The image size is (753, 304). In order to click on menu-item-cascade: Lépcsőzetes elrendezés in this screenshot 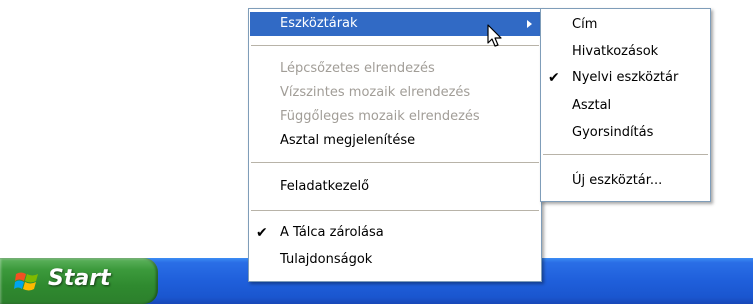, I will do `click(395, 69)`.